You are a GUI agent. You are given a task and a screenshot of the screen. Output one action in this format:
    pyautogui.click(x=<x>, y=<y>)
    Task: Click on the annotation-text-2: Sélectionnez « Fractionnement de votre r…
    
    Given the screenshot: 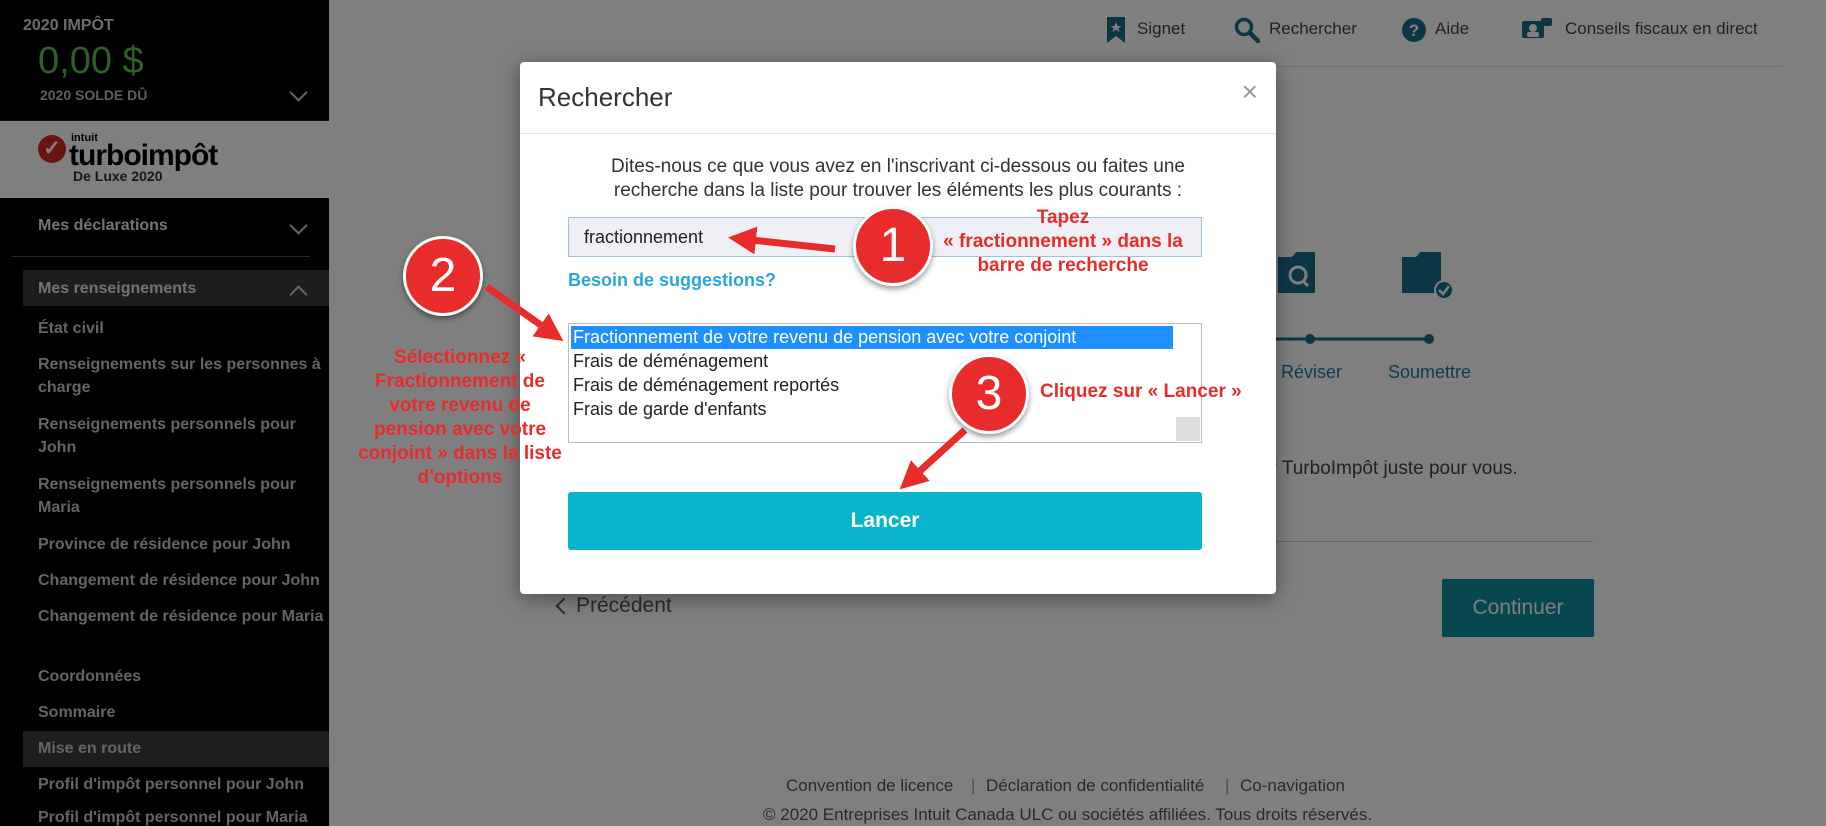 What is the action you would take?
    pyautogui.click(x=460, y=417)
    